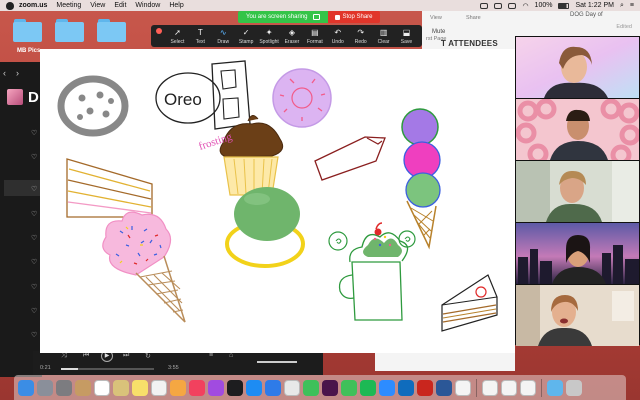 This screenshot has height=400, width=640. I want to click on podcasts-dock-icon, so click(216, 387).